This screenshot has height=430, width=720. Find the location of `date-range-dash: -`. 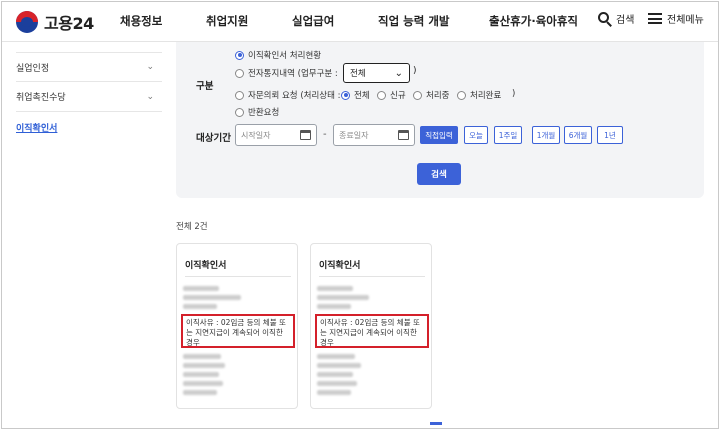

date-range-dash: - is located at coordinates (325, 134).